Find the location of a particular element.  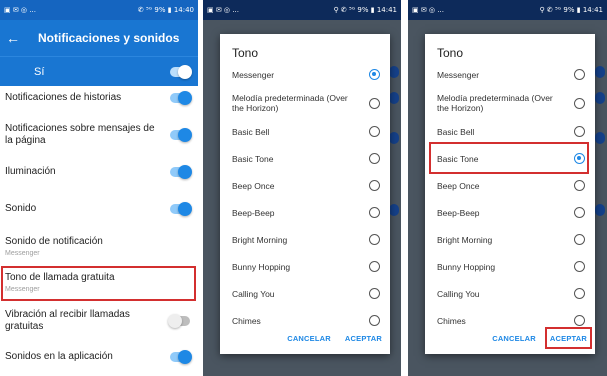

master-toggle-row: Sí is located at coordinates (99, 71).